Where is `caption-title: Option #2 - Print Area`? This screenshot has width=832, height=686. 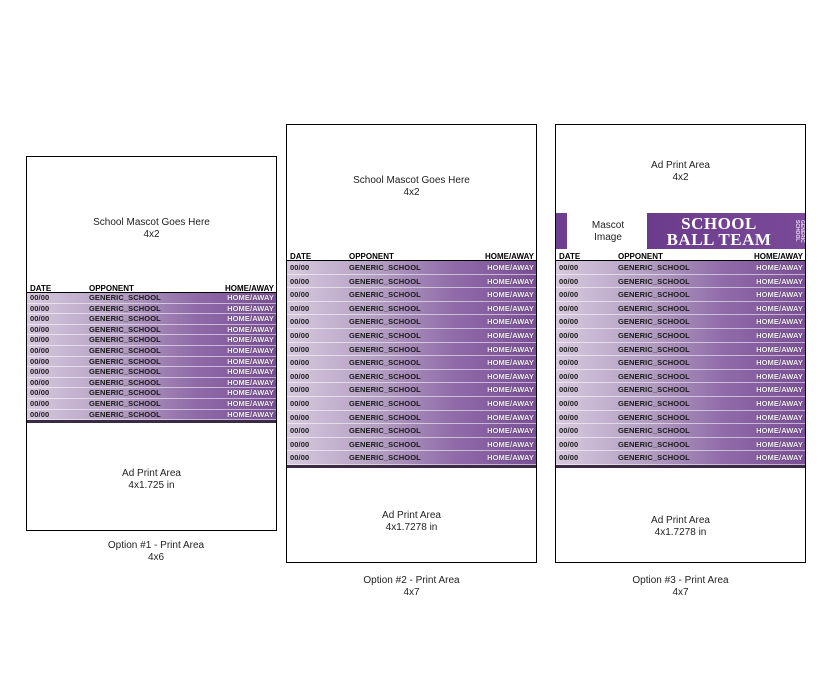 caption-title: Option #2 - Print Area is located at coordinates (411, 580).